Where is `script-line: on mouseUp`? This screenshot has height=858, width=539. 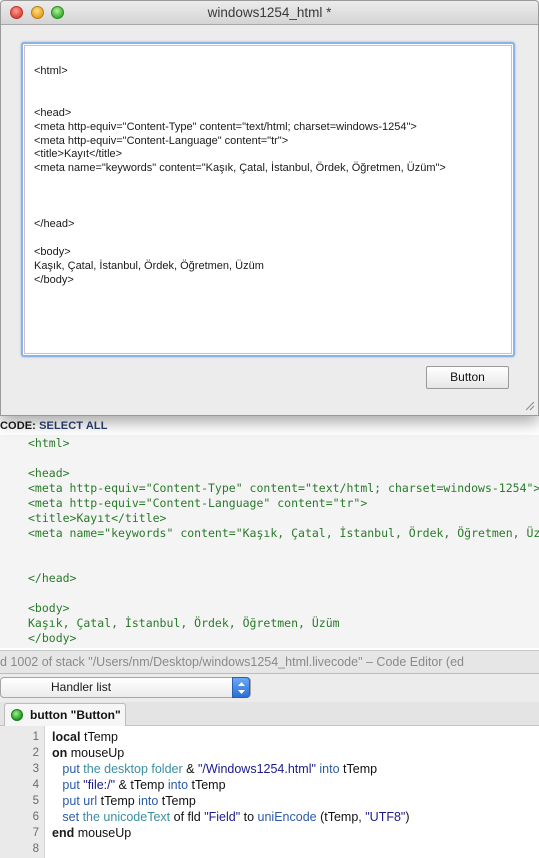 script-line: on mouseUp is located at coordinates (88, 753).